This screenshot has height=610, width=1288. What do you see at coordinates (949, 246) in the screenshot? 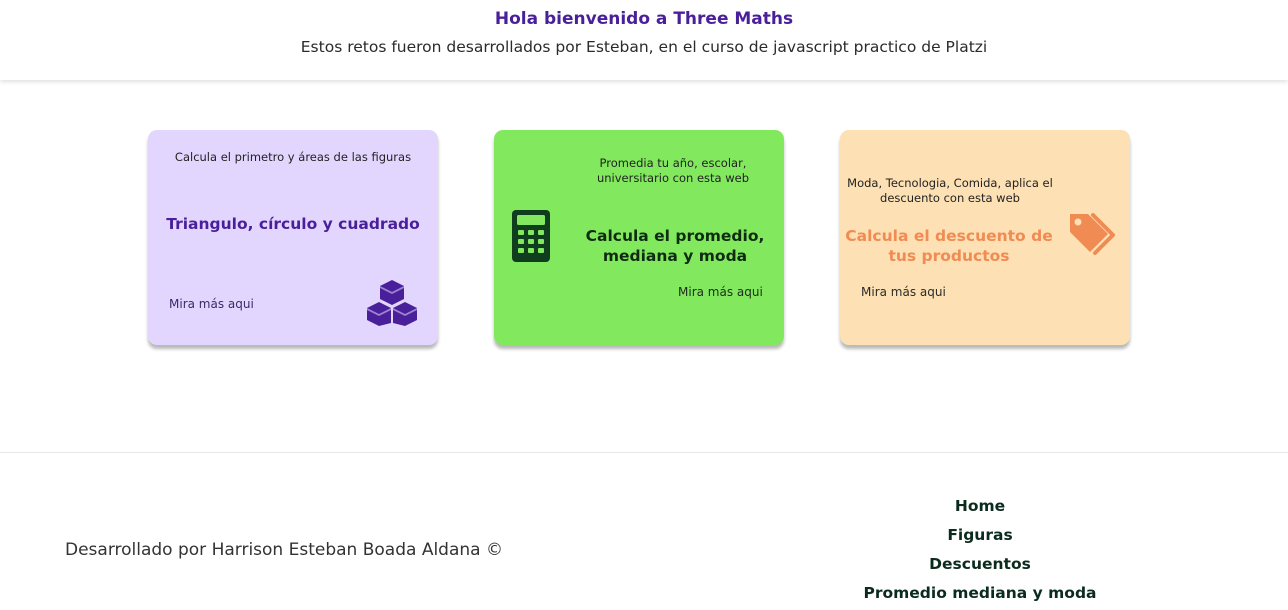
I see `card-title: Calcula el descuento de tus productos` at bounding box center [949, 246].